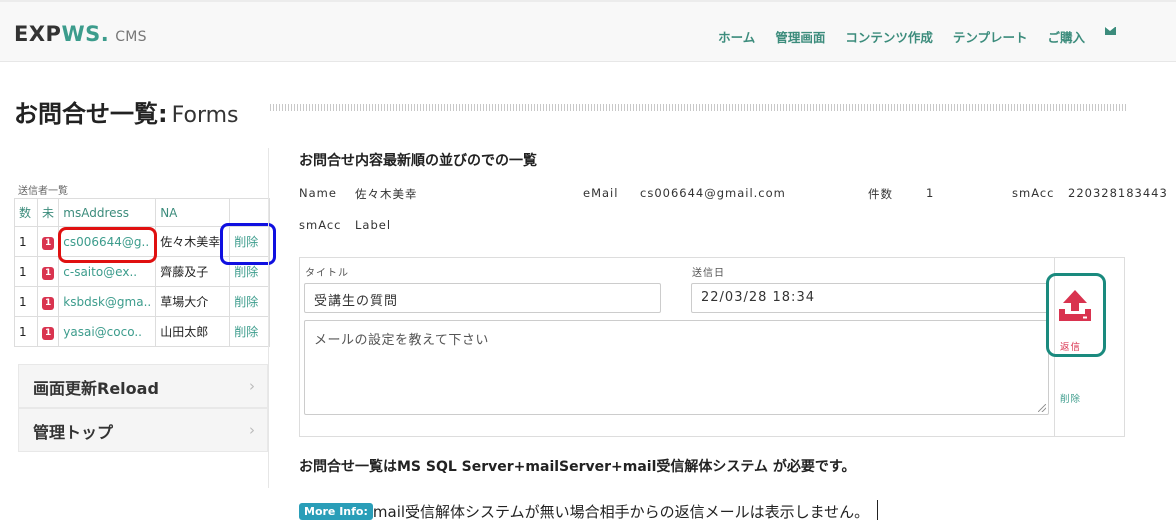 This screenshot has height=528, width=1176. What do you see at coordinates (800, 36) in the screenshot?
I see `nav-admin: 管理画面` at bounding box center [800, 36].